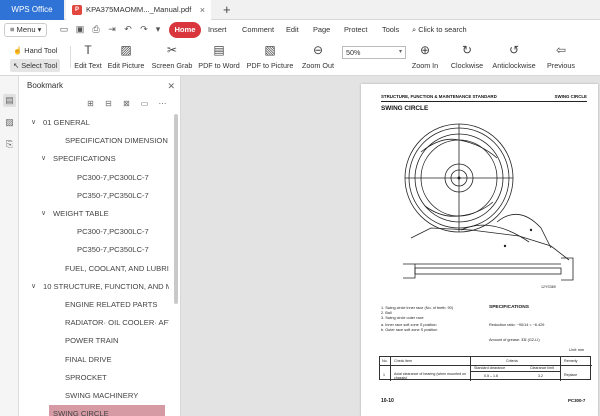 The height and width of the screenshot is (416, 600). Describe the element at coordinates (126, 65) in the screenshot. I see `edit-picture-label: Edit Picture` at that location.